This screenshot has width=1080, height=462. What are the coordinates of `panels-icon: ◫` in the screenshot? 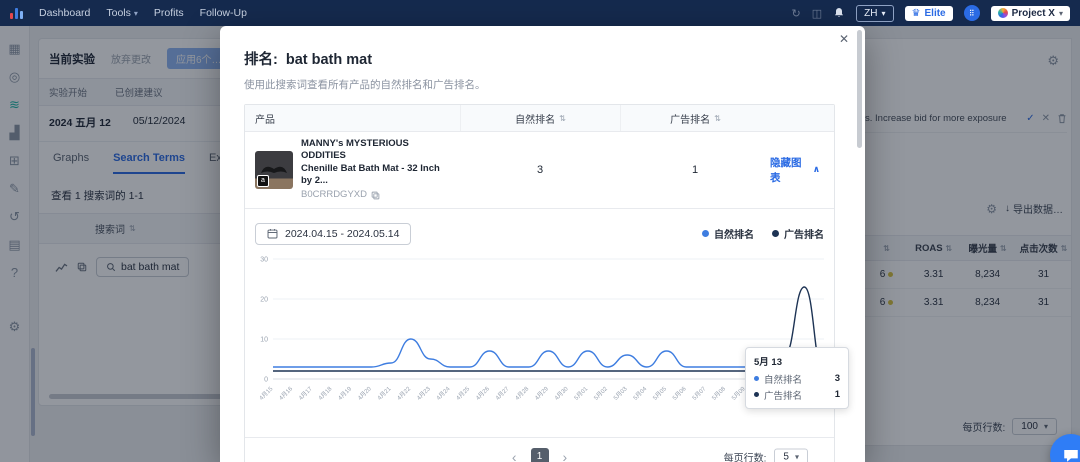 It's located at (817, 13).